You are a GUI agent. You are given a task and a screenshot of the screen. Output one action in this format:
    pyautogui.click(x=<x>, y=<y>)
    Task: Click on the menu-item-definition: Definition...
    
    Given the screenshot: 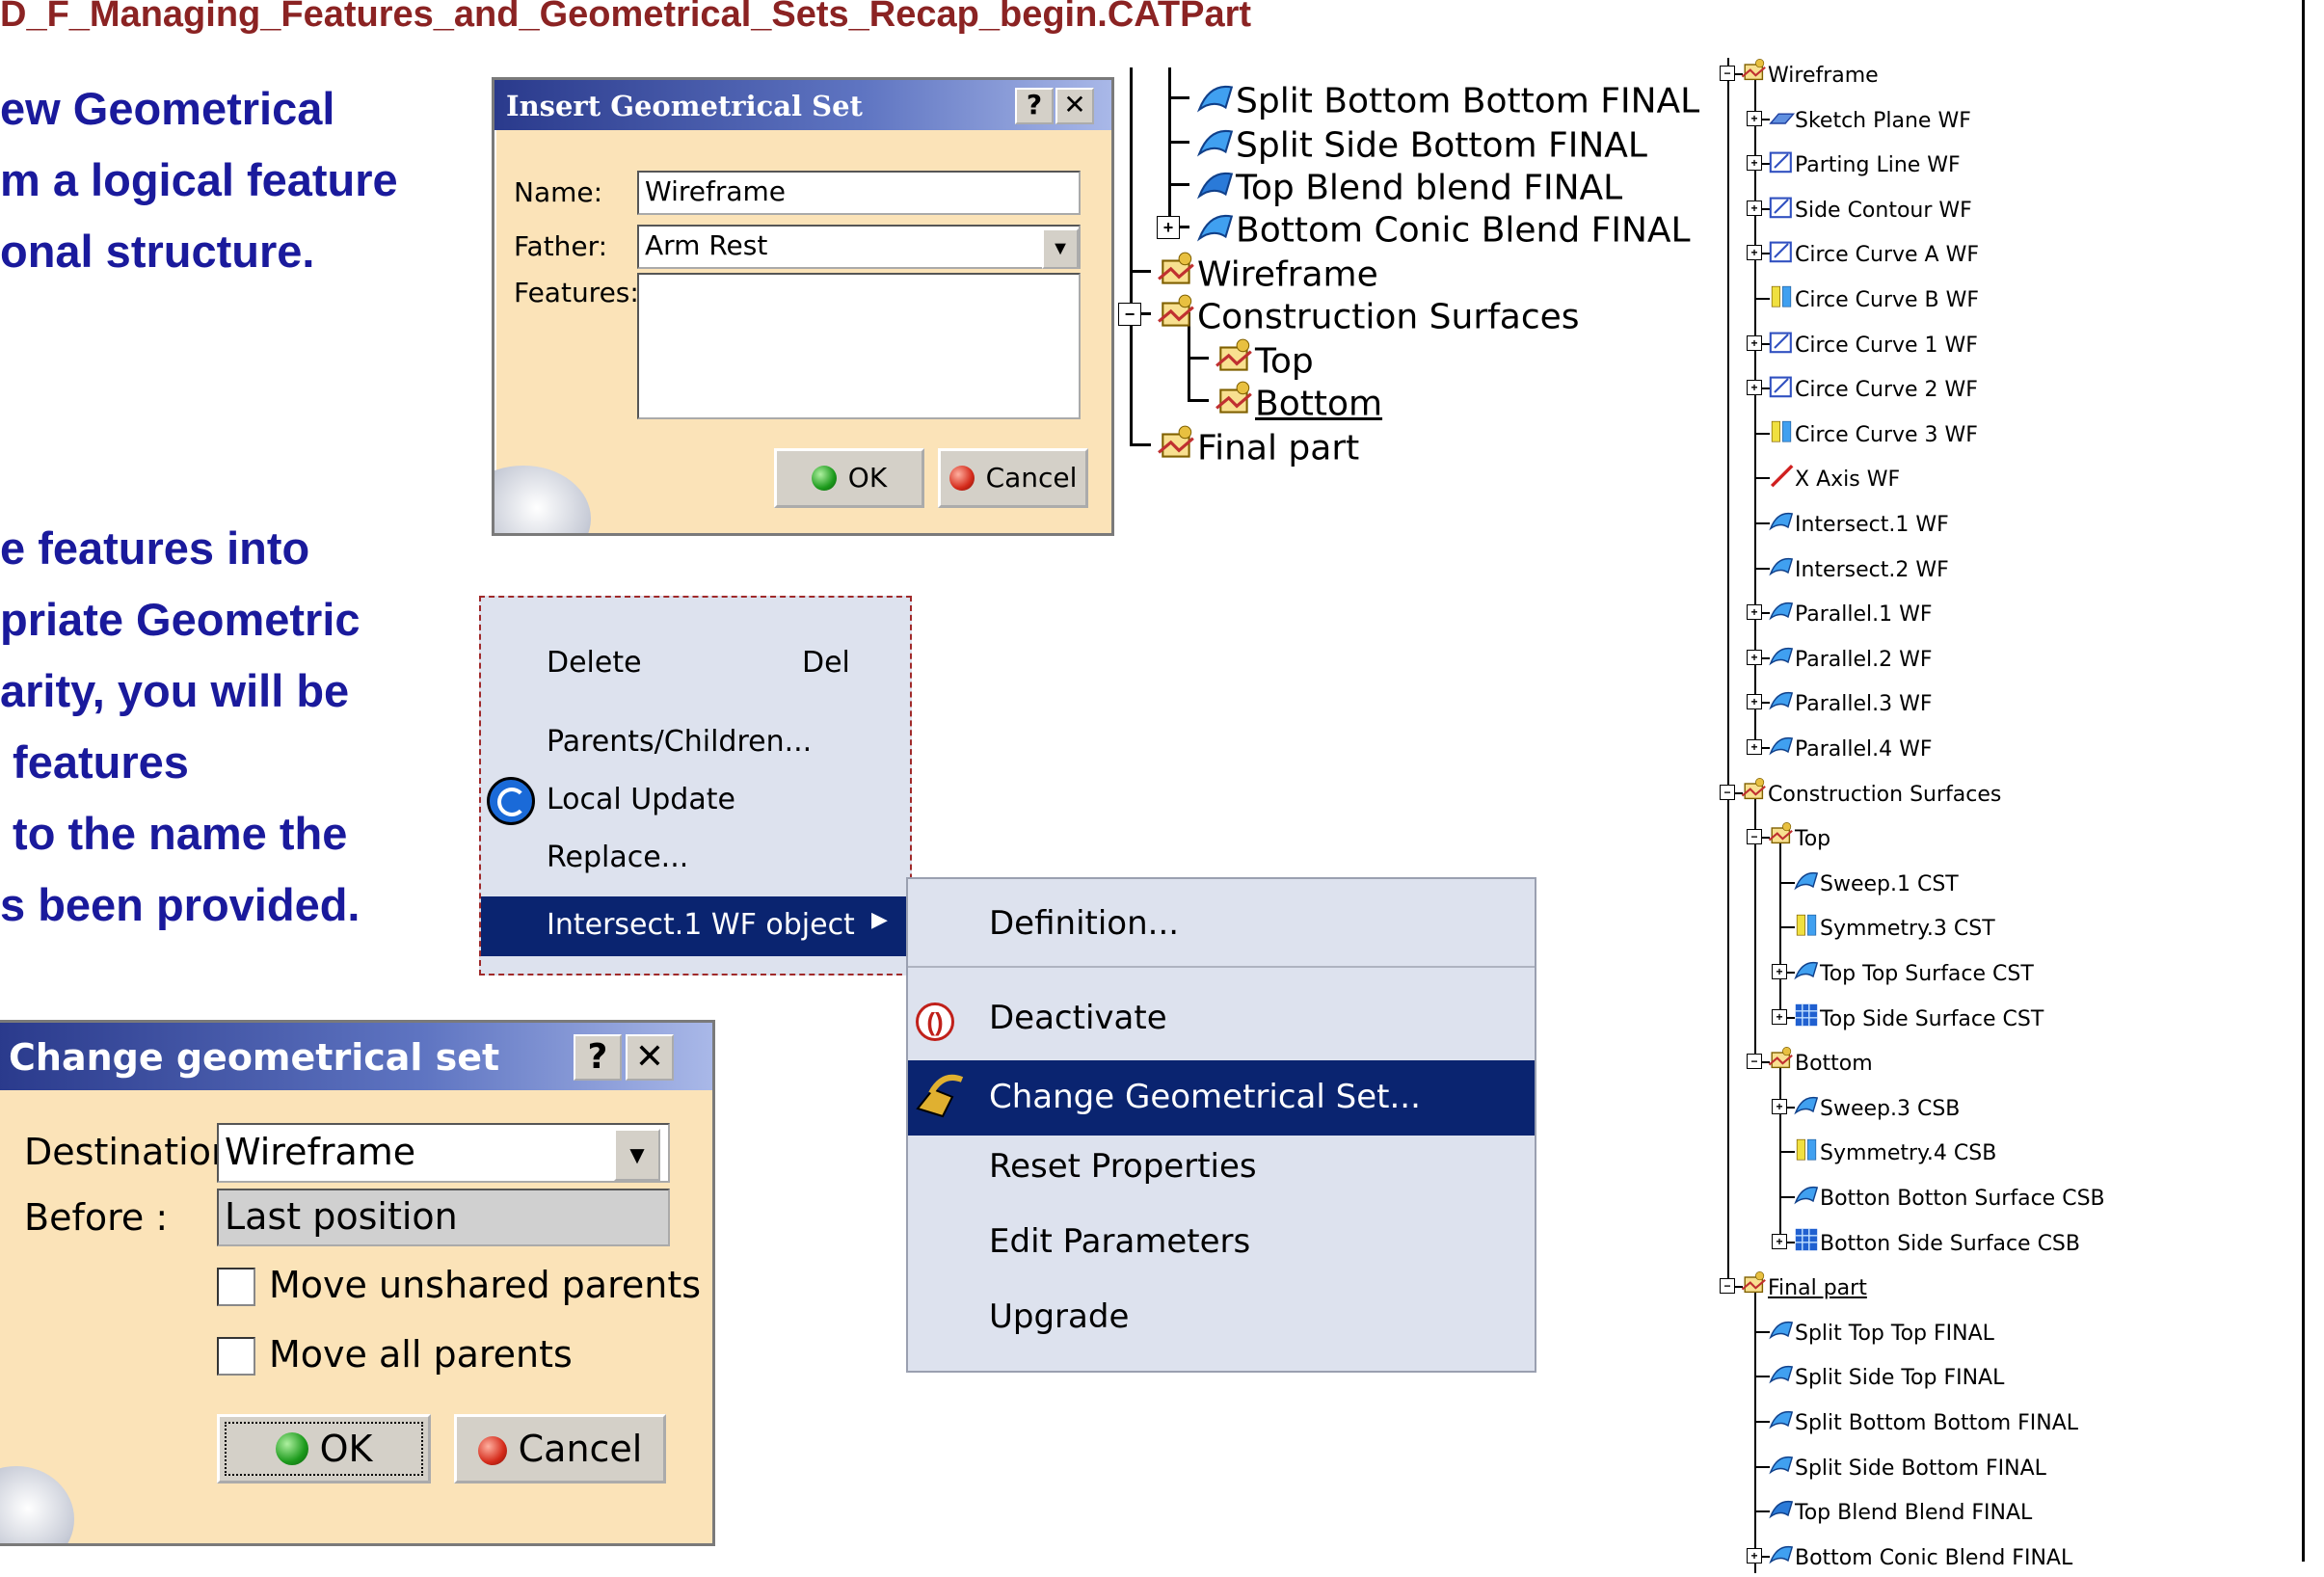 What is the action you would take?
    pyautogui.click(x=1084, y=923)
    